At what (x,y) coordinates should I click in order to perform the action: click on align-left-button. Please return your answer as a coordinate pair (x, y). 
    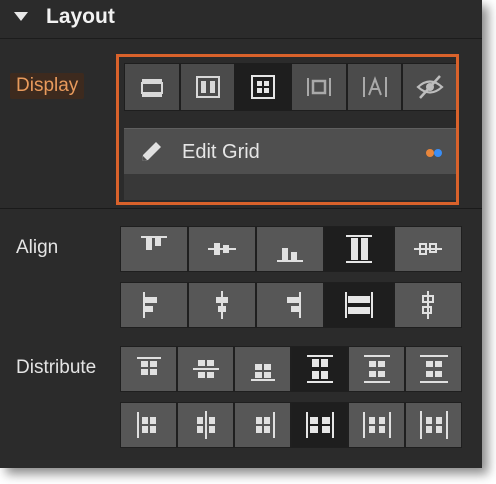
    Looking at the image, I should click on (154, 305).